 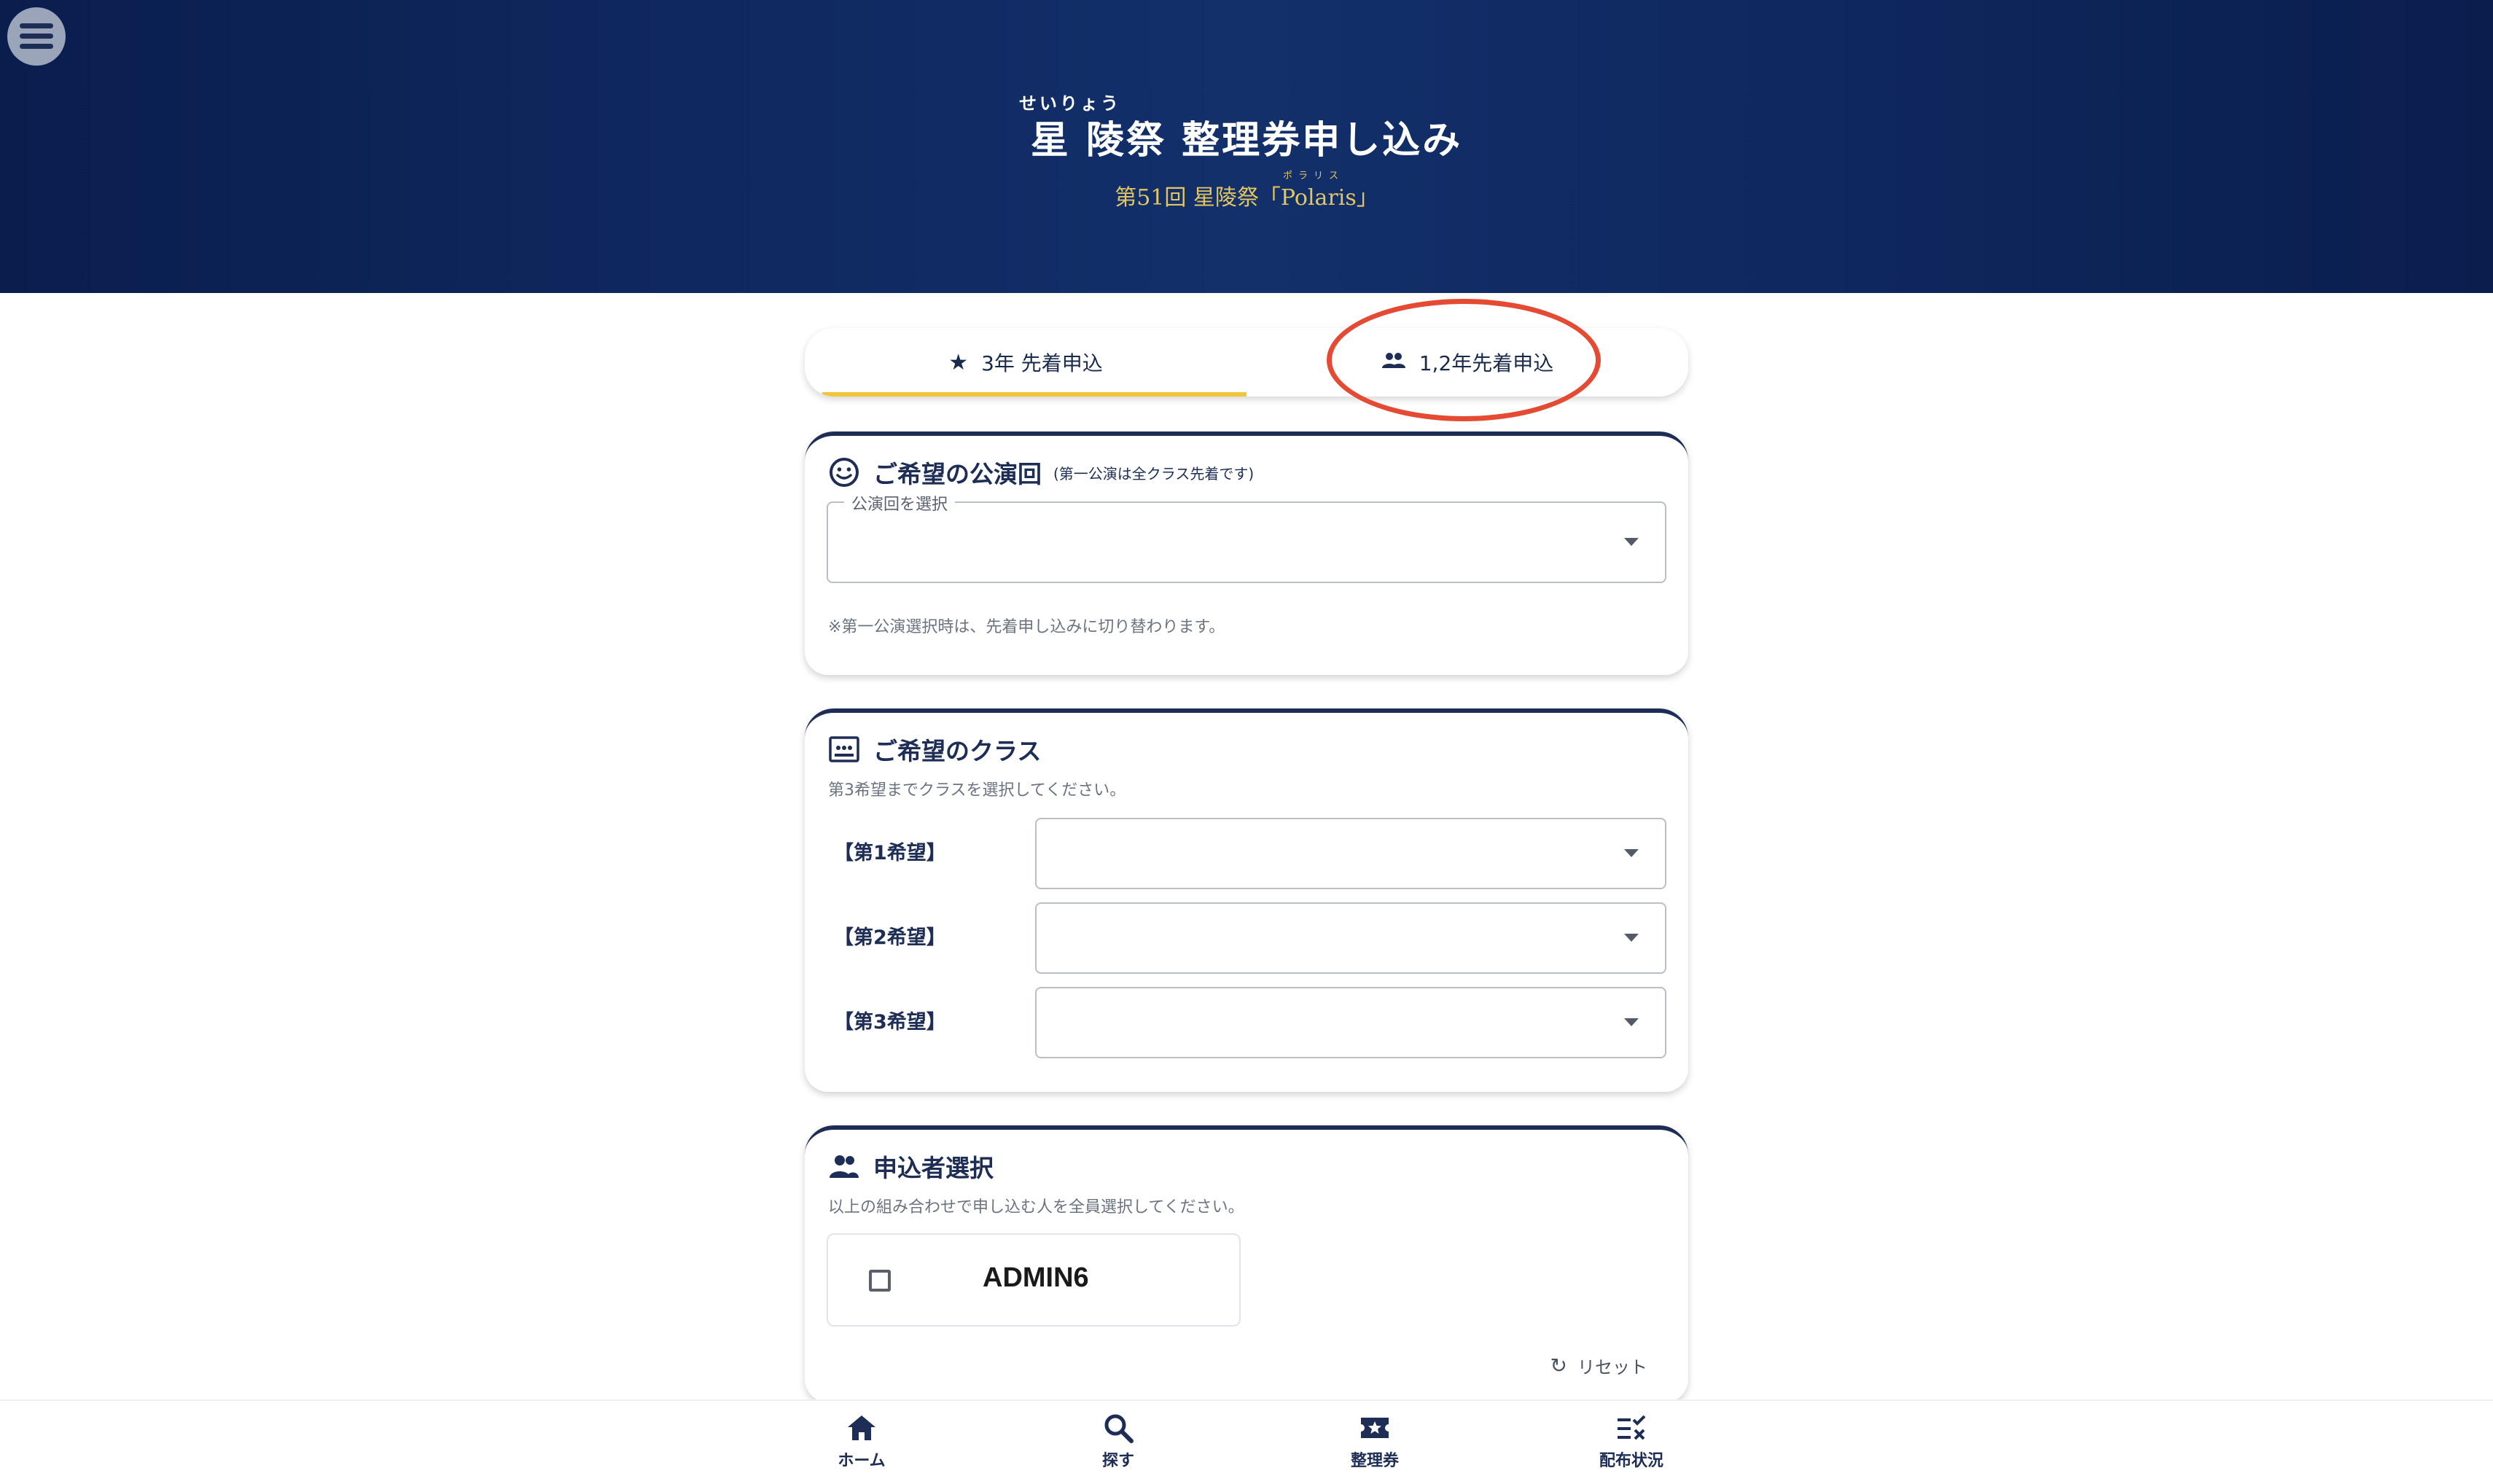 I want to click on nav-search: 探す, so click(x=1118, y=1441).